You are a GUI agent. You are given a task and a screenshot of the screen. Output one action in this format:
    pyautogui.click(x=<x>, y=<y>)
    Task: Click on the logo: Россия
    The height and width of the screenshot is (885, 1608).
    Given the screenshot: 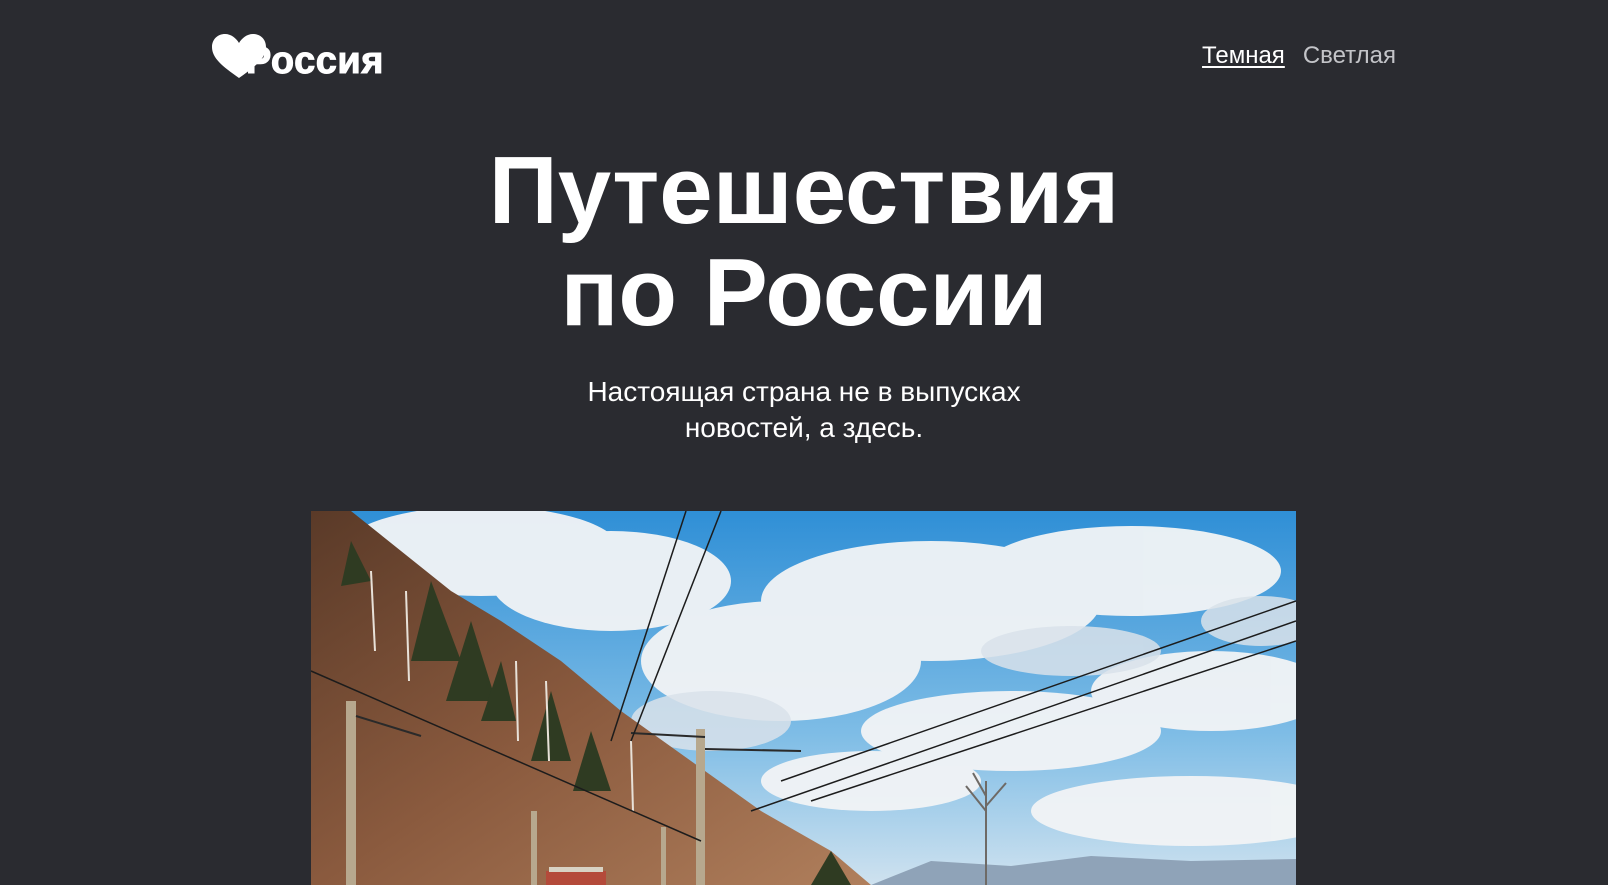 What is the action you would take?
    pyautogui.click(x=297, y=58)
    